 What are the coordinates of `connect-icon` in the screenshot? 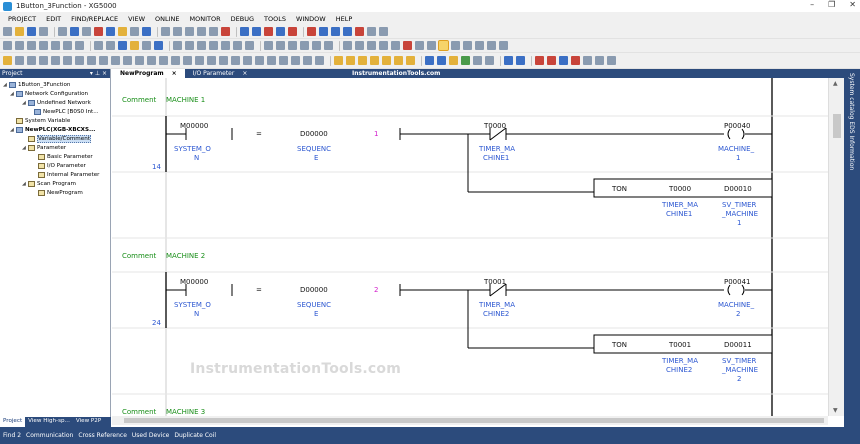 It's located at (98, 31).